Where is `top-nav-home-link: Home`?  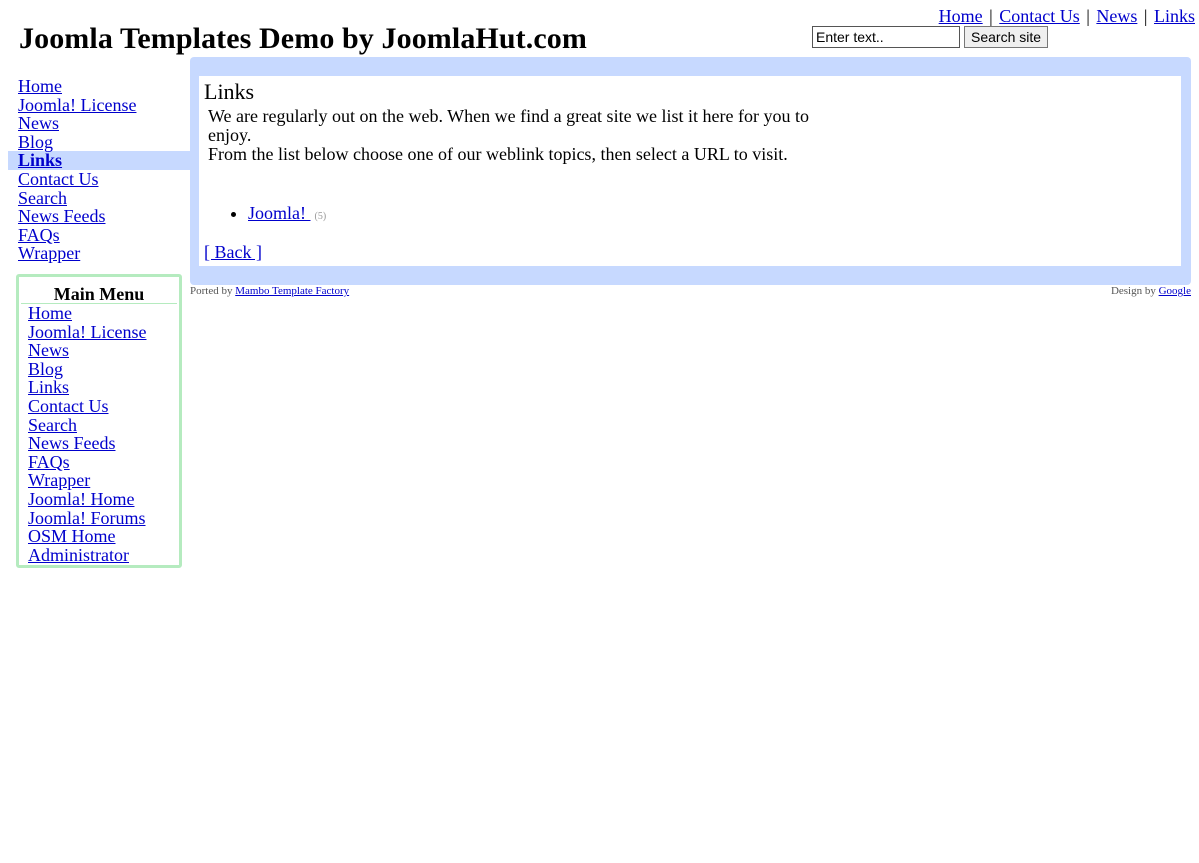 top-nav-home-link: Home is located at coordinates (961, 16).